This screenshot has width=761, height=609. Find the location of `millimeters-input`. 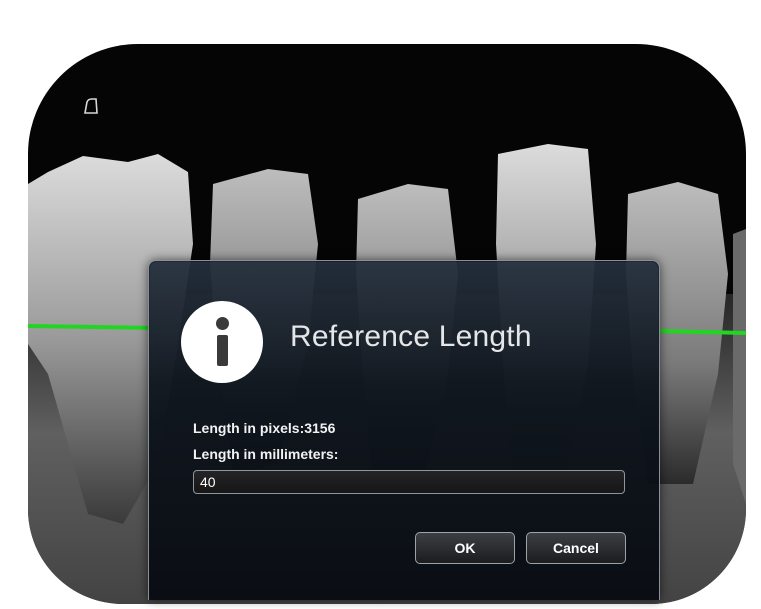

millimeters-input is located at coordinates (409, 482).